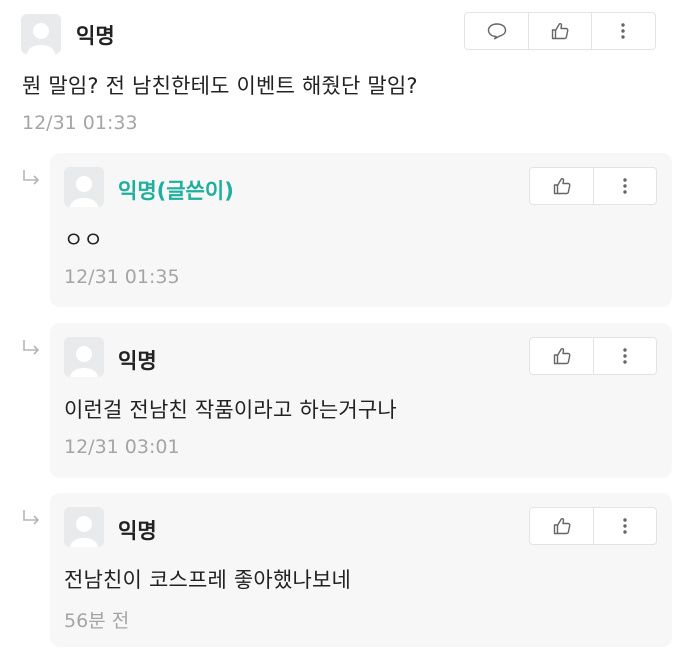 This screenshot has width=683, height=657. What do you see at coordinates (97, 621) in the screenshot?
I see `reply-time: 56분 전` at bounding box center [97, 621].